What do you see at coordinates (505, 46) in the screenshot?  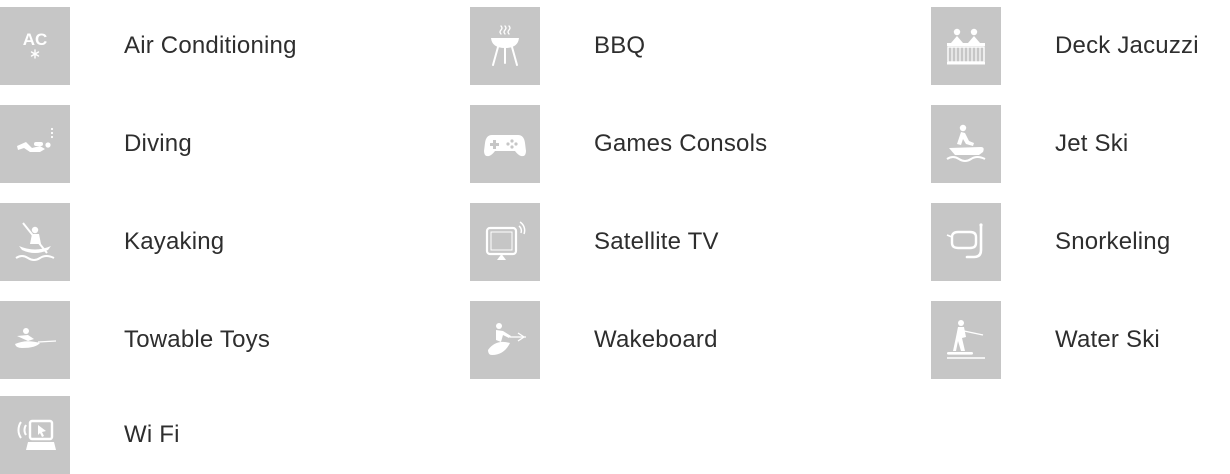 I see `bbq-icon` at bounding box center [505, 46].